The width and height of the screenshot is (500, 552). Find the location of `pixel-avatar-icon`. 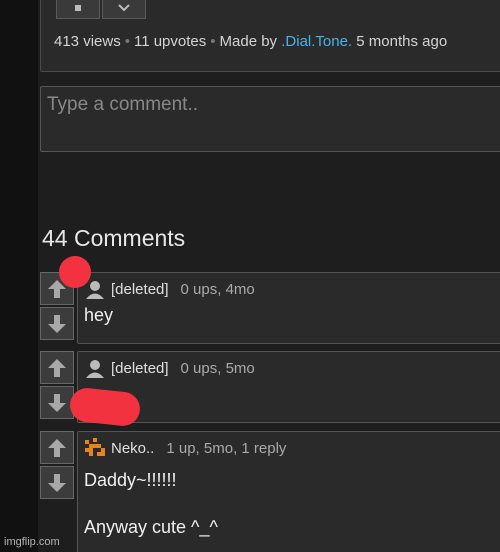

pixel-avatar-icon is located at coordinates (95, 447).